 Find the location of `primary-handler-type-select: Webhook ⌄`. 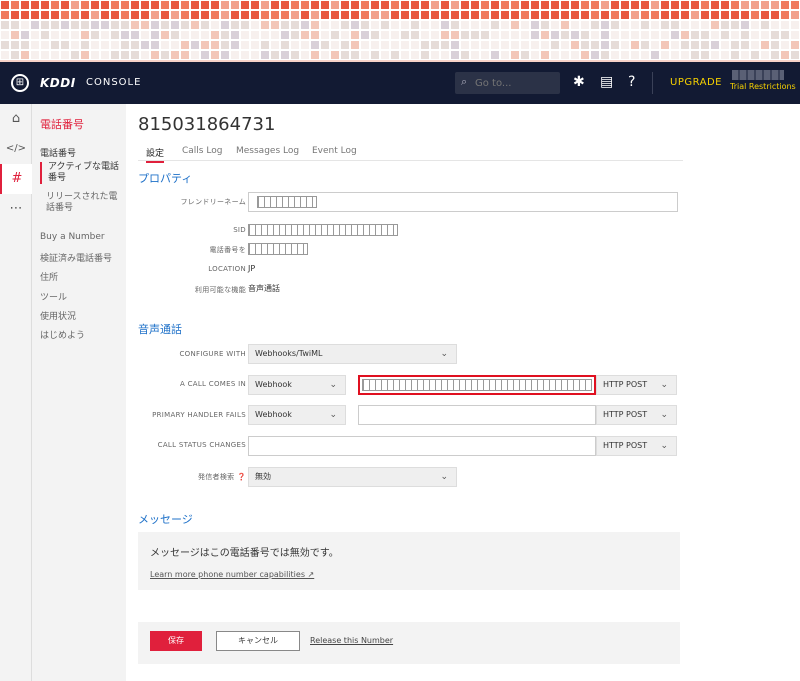

primary-handler-type-select: Webhook ⌄ is located at coordinates (297, 415).